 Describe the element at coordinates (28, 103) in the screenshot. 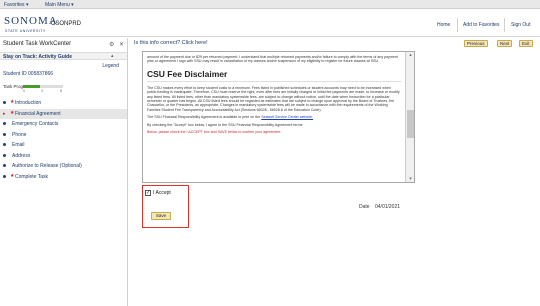

I see `sidebar-item-label: Introduction` at that location.